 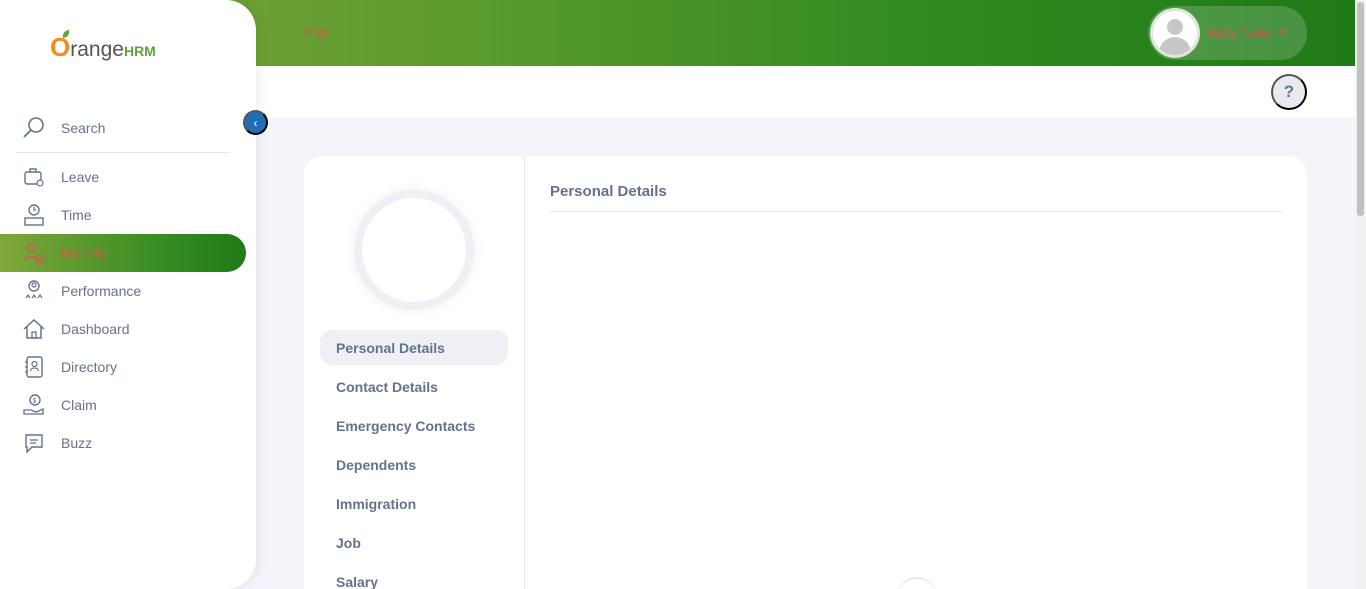 I want to click on sidebar-item-my-info: My Info, so click(x=123, y=253).